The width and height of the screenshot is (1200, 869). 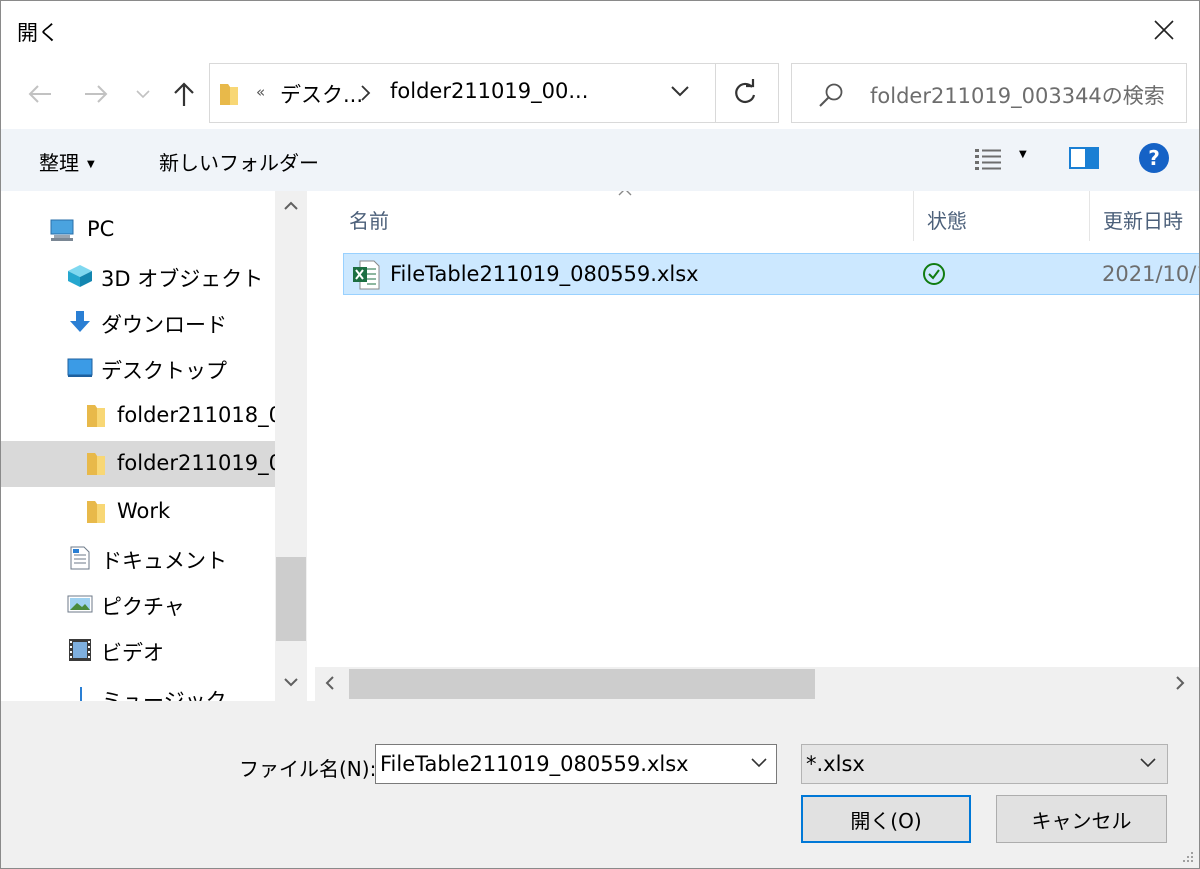 What do you see at coordinates (164, 325) in the screenshot?
I see `sidebar-item-label: ダウンロード` at bounding box center [164, 325].